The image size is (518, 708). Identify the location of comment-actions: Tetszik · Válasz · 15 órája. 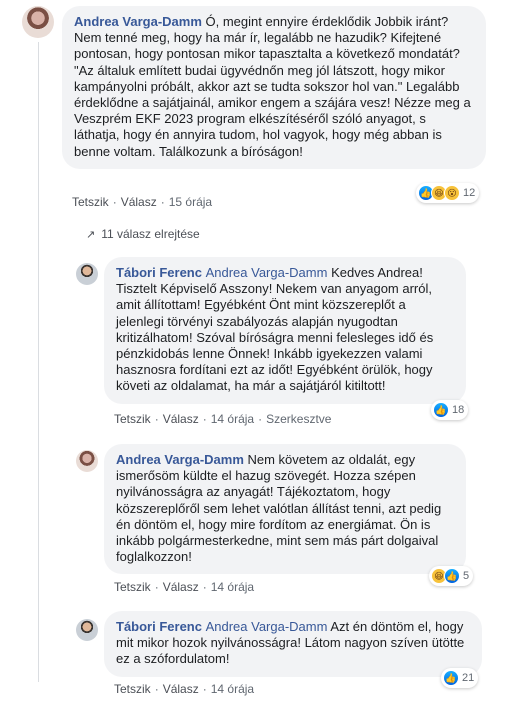
(142, 202).